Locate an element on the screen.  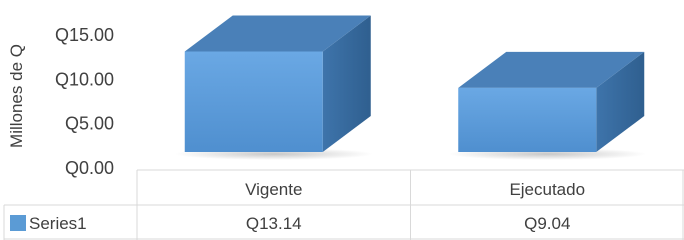
bar-ejecutado is located at coordinates (547, 105).